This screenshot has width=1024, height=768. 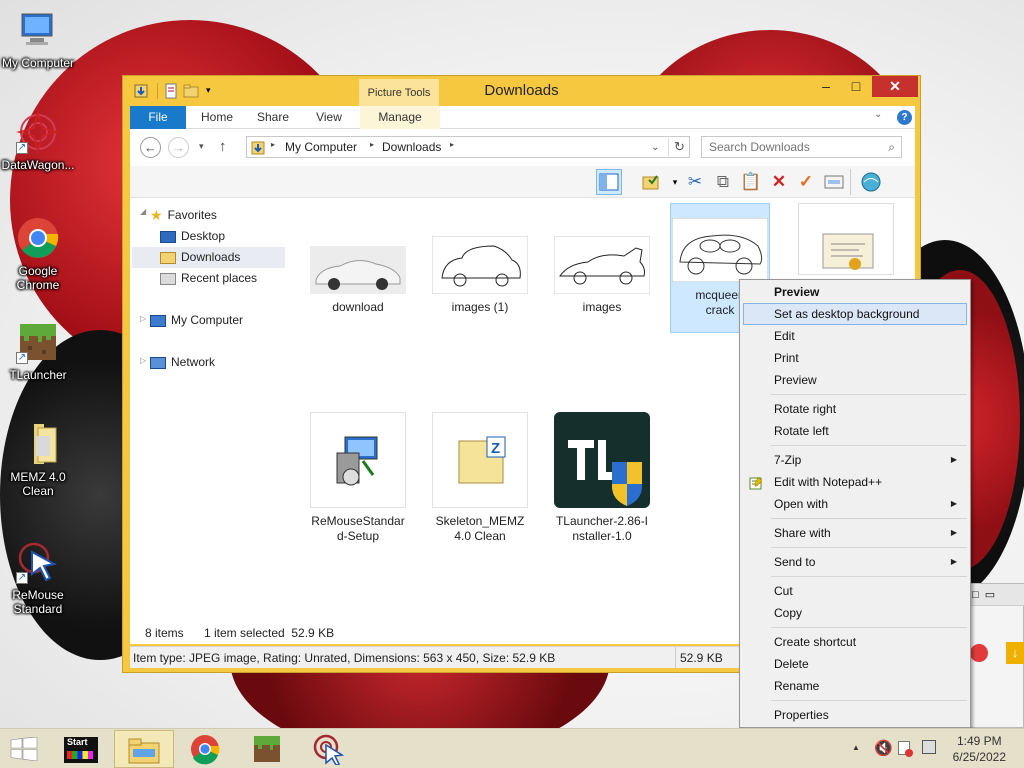 What do you see at coordinates (855, 591) in the screenshot?
I see `menu-item-cut: Cut` at bounding box center [855, 591].